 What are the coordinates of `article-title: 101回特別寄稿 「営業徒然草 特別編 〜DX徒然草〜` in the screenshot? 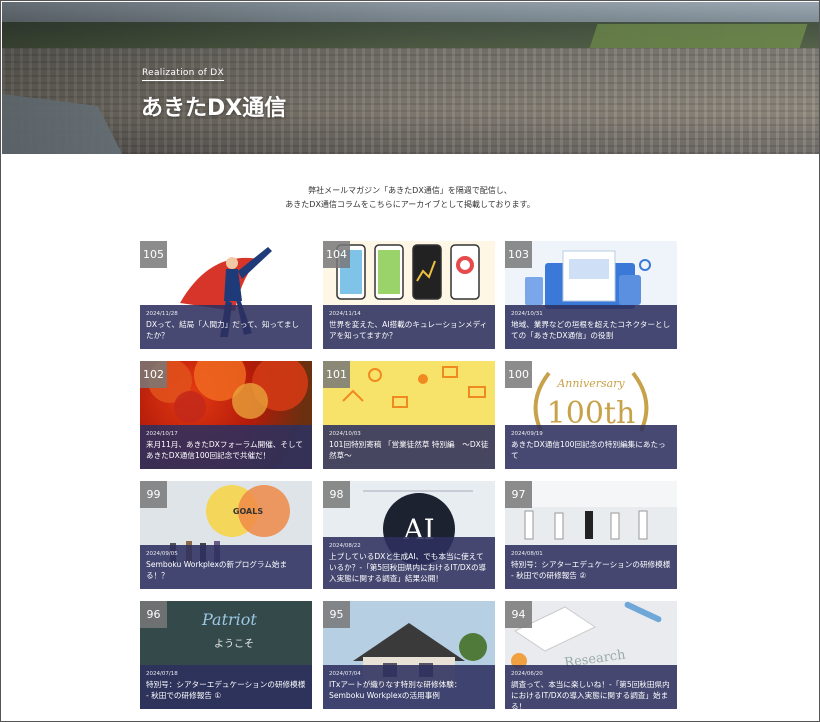 It's located at (409, 450).